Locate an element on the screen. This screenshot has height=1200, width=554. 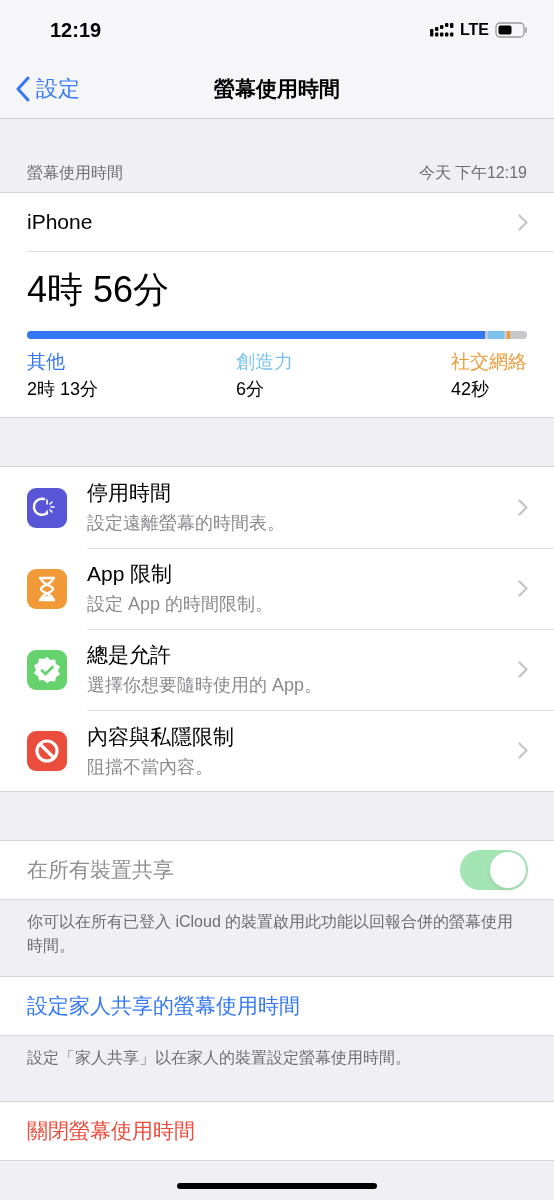
feature-subtitle: 設定 App 的時間限制。 is located at coordinates (180, 604).